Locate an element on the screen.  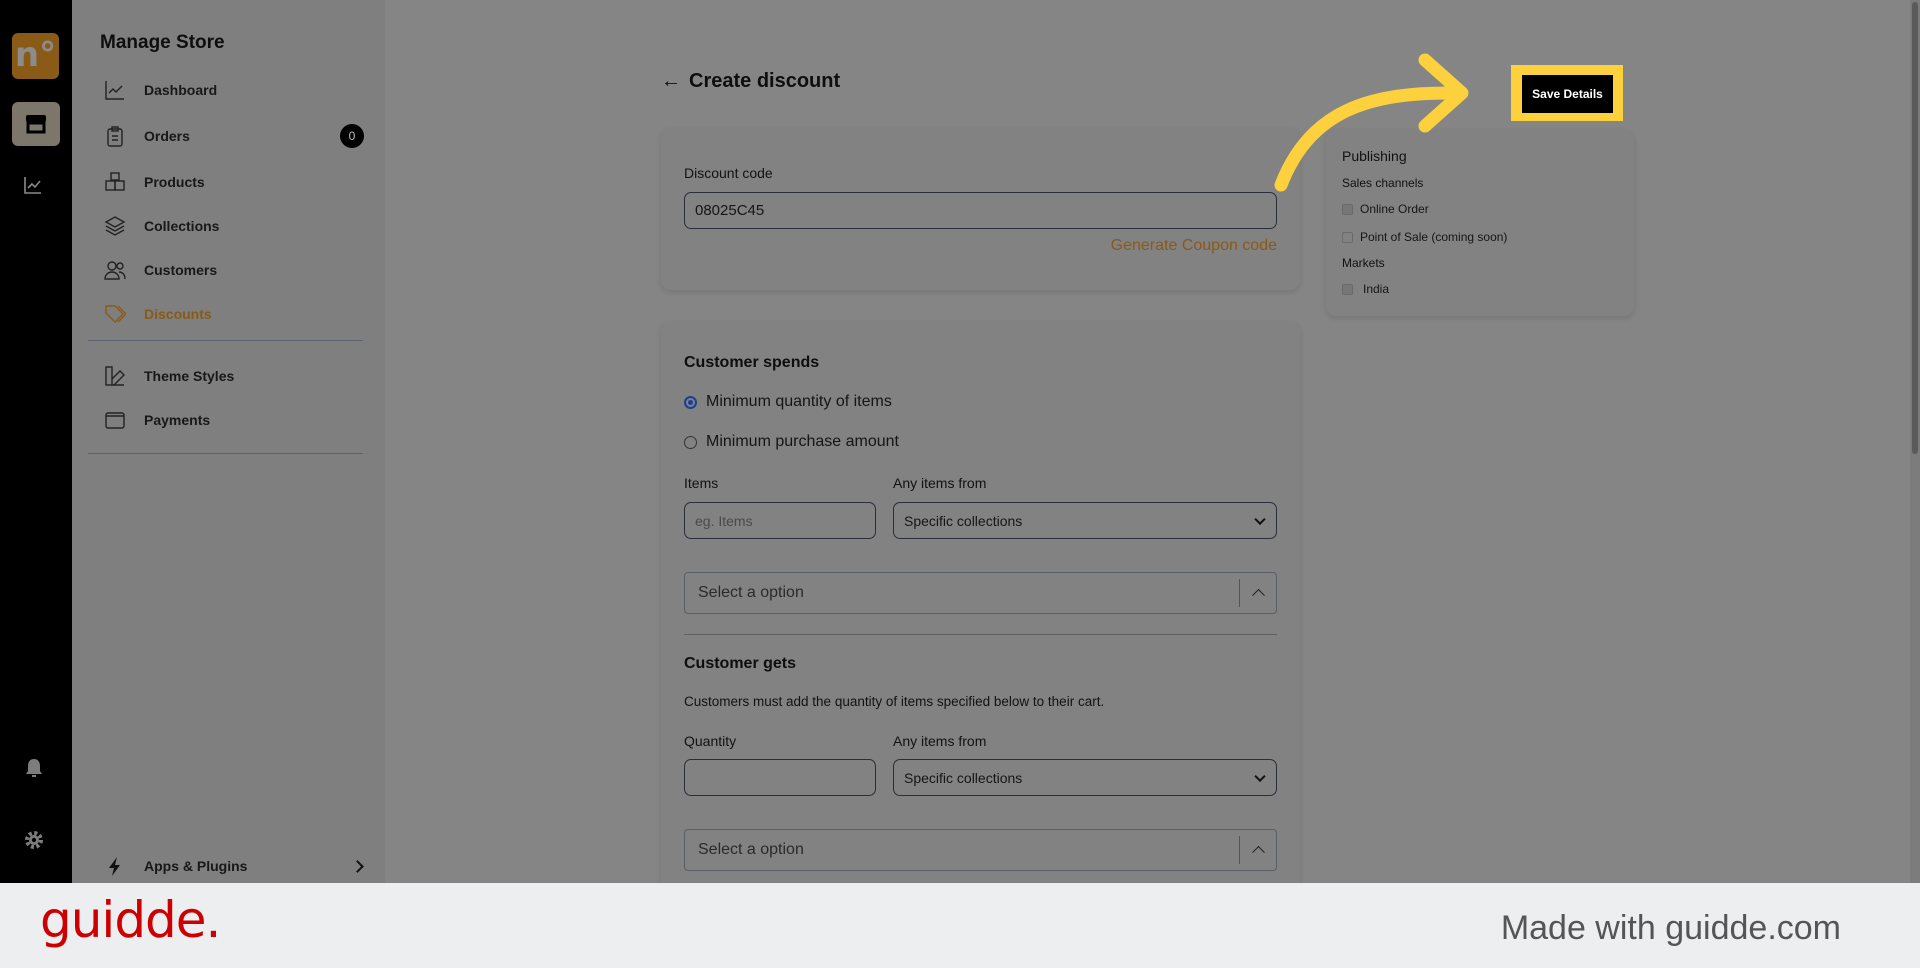
guidde-logo: guidde. is located at coordinates (130, 920).